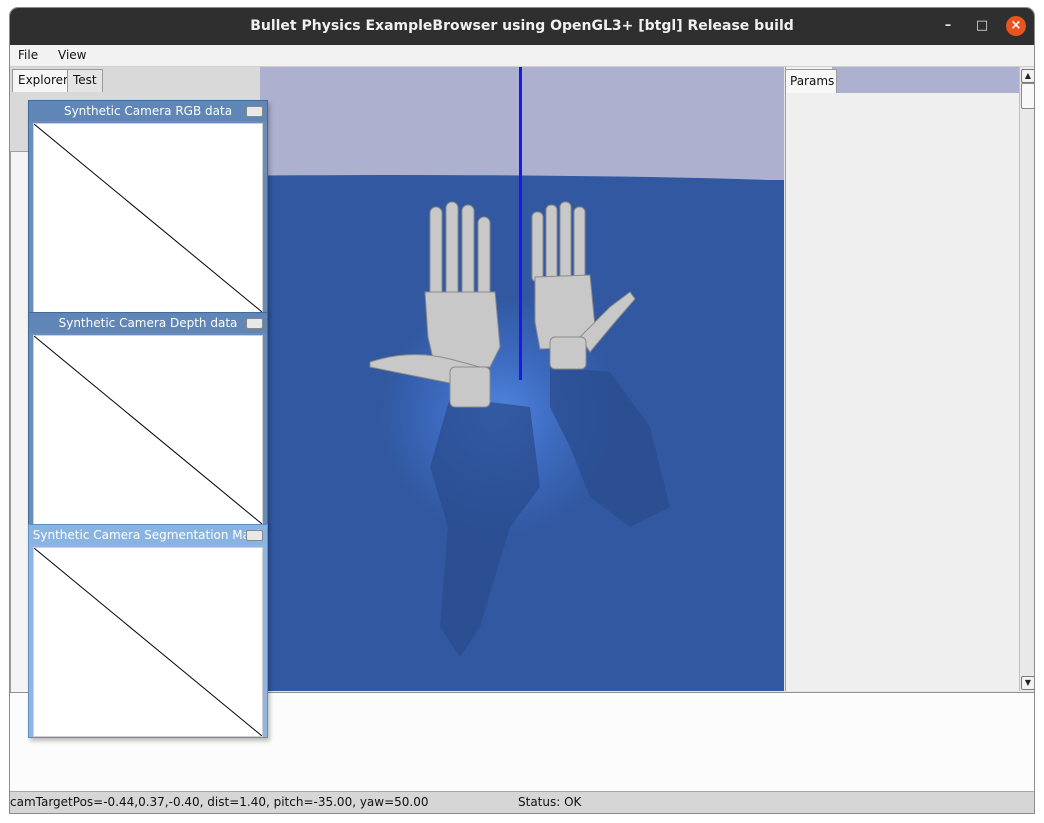  I want to click on rgb-camera-window: Synthetic Camera RGB data, so click(148, 207).